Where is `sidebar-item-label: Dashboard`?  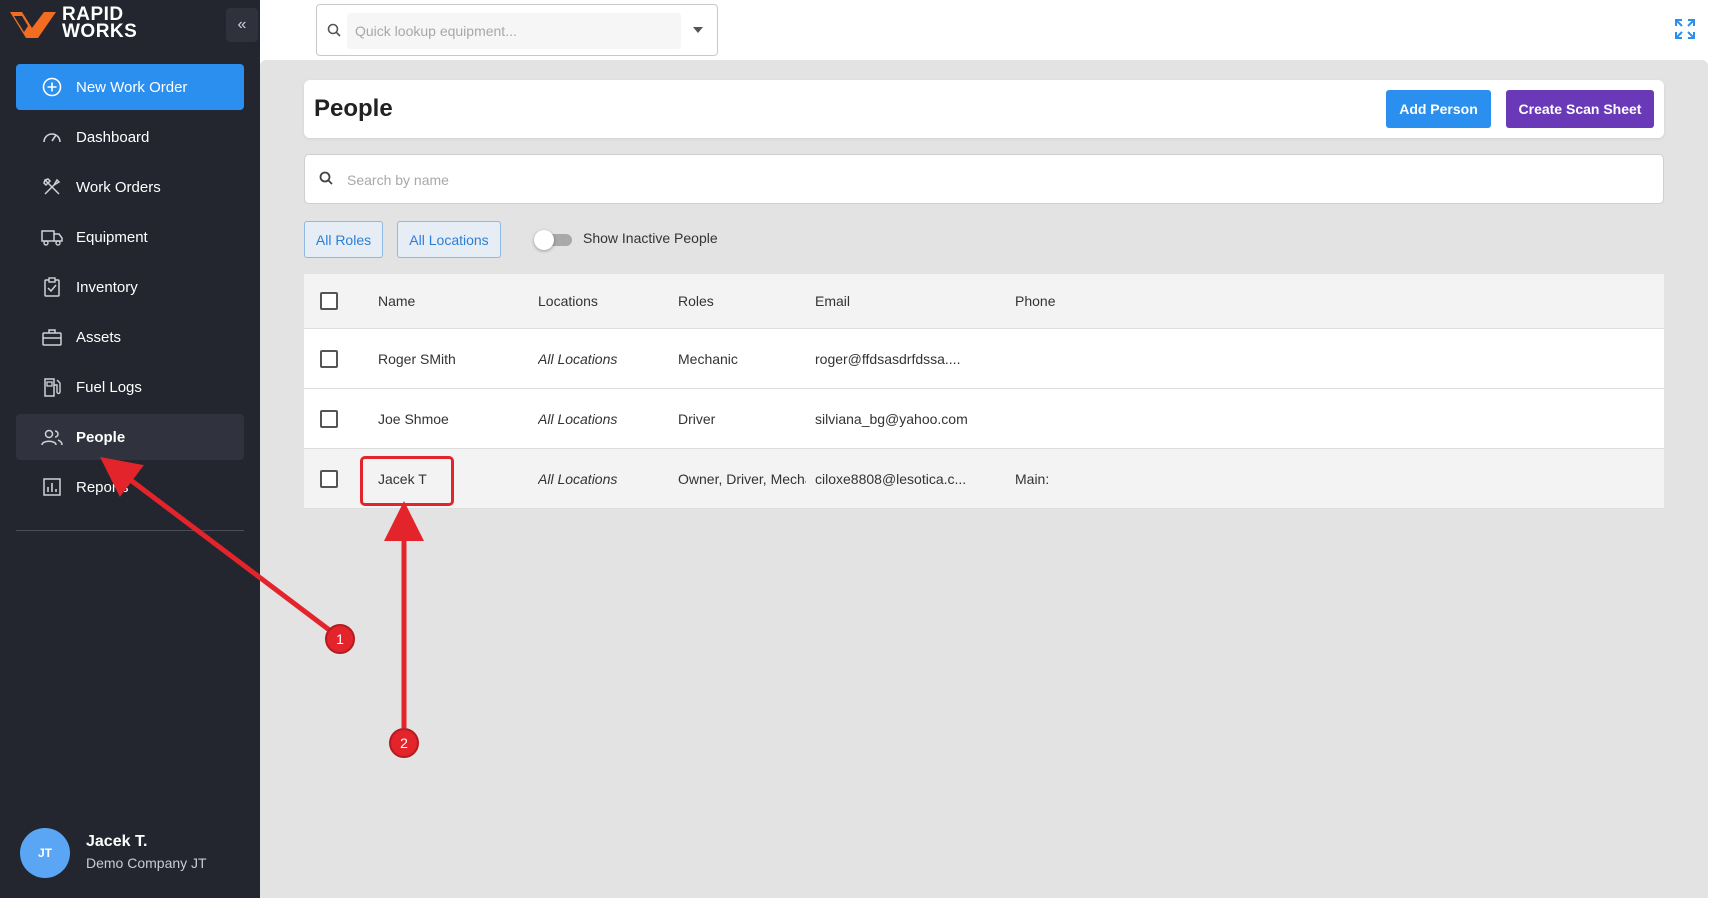 sidebar-item-label: Dashboard is located at coordinates (113, 137).